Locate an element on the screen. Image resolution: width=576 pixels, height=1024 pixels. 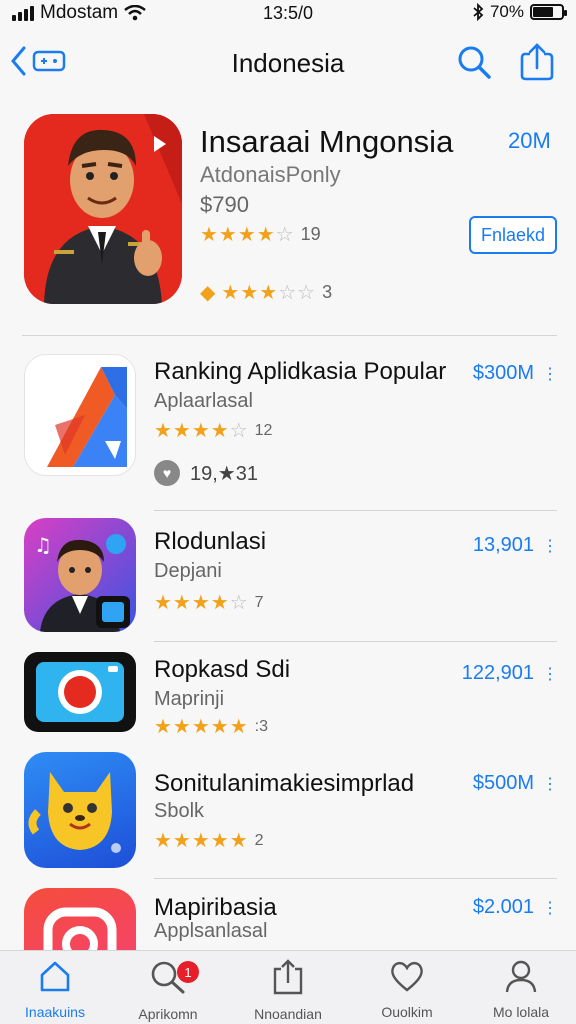
app-rating: ★★★★☆ 12 is located at coordinates (213, 430).